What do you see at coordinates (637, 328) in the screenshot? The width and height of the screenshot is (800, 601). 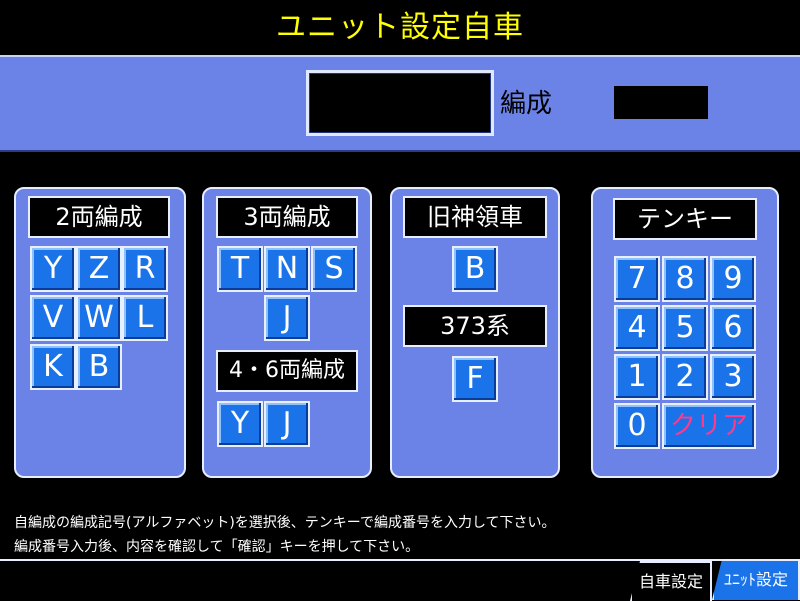 I see `key-digit-4: 4` at bounding box center [637, 328].